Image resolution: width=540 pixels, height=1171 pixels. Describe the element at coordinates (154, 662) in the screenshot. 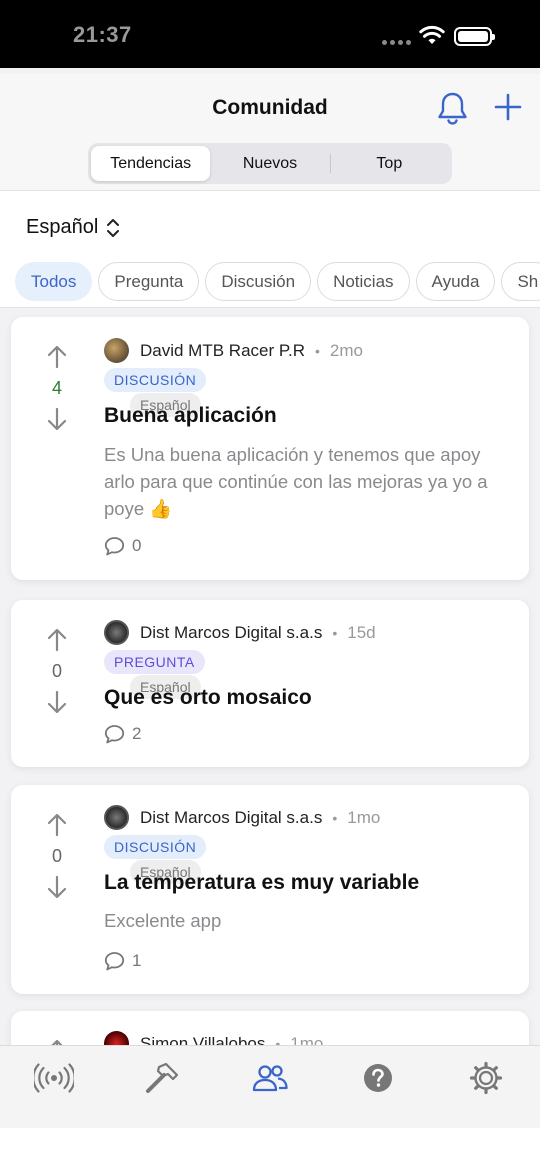

I see `category-badge: PREGUNTA` at that location.